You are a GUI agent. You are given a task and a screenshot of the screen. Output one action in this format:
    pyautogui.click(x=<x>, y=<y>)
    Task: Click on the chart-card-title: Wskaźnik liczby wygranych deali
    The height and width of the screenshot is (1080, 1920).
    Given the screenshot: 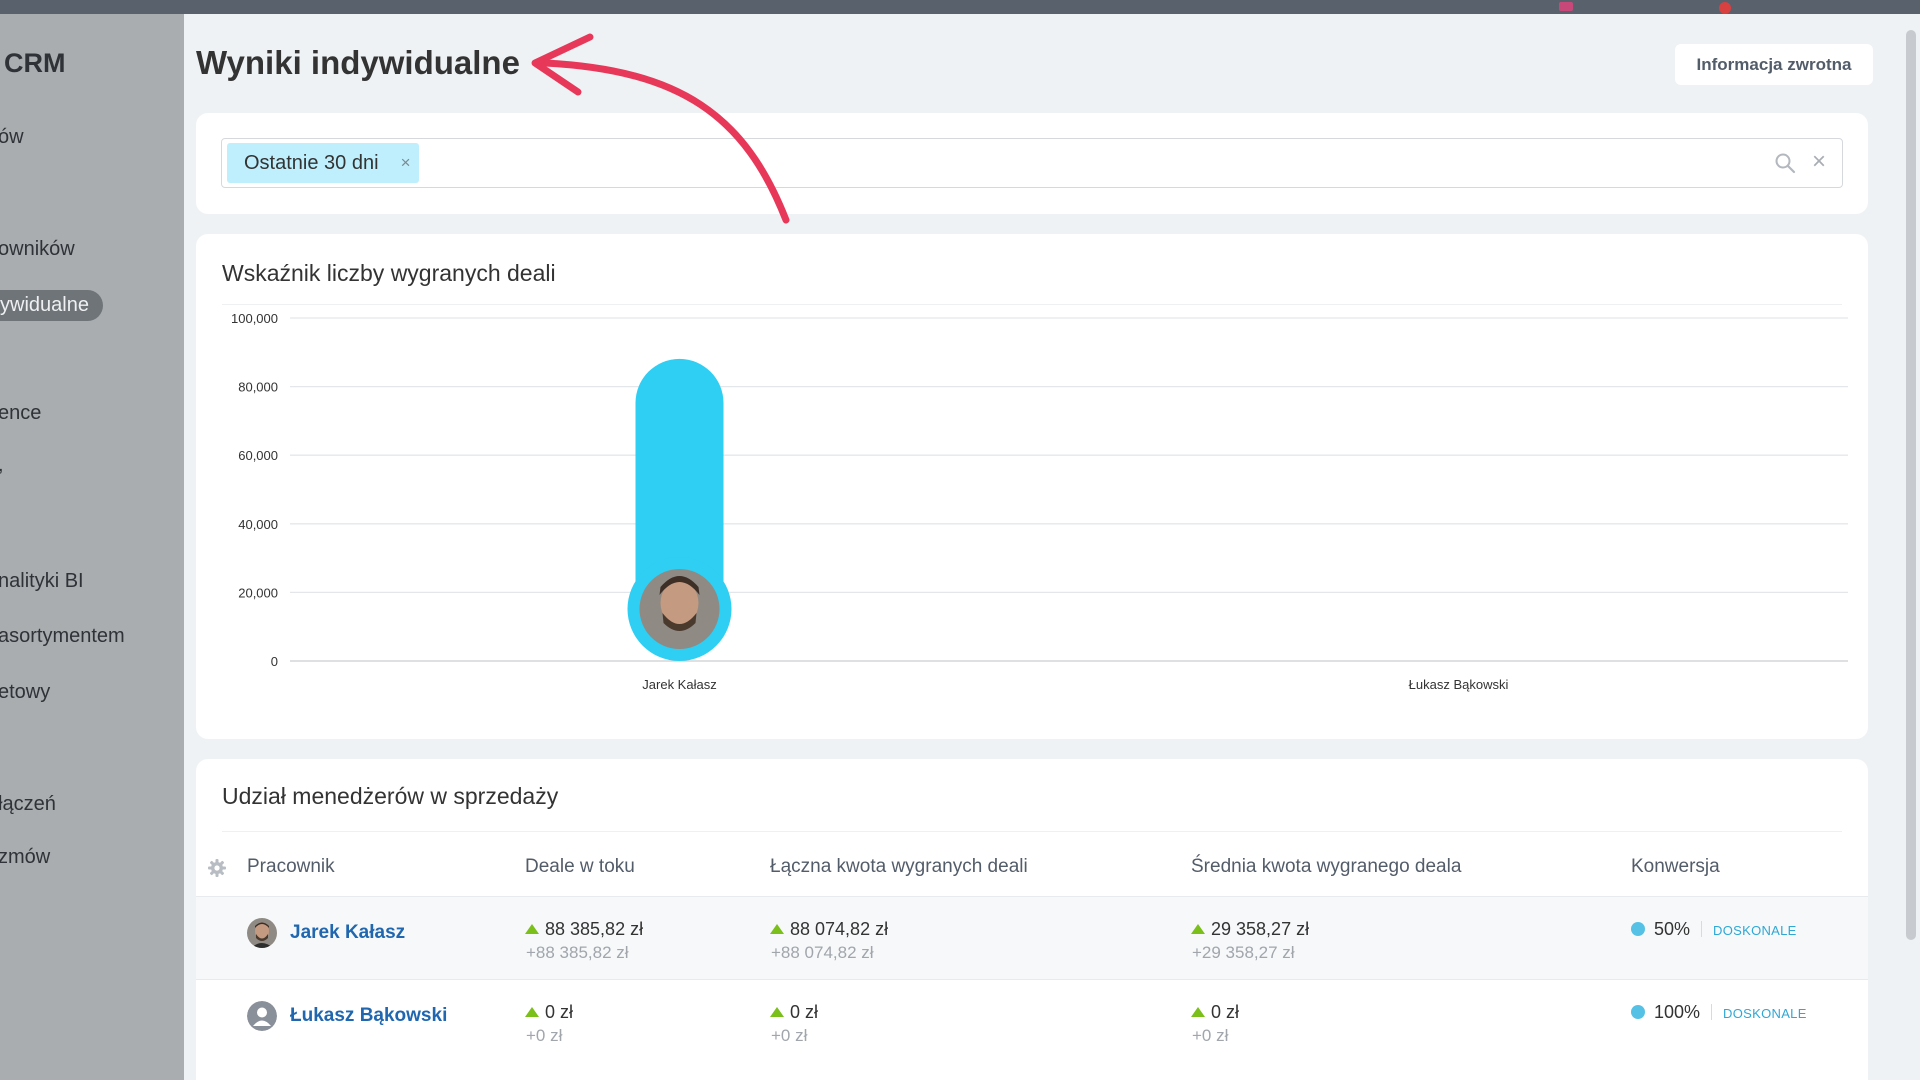 What is the action you would take?
    pyautogui.click(x=389, y=273)
    